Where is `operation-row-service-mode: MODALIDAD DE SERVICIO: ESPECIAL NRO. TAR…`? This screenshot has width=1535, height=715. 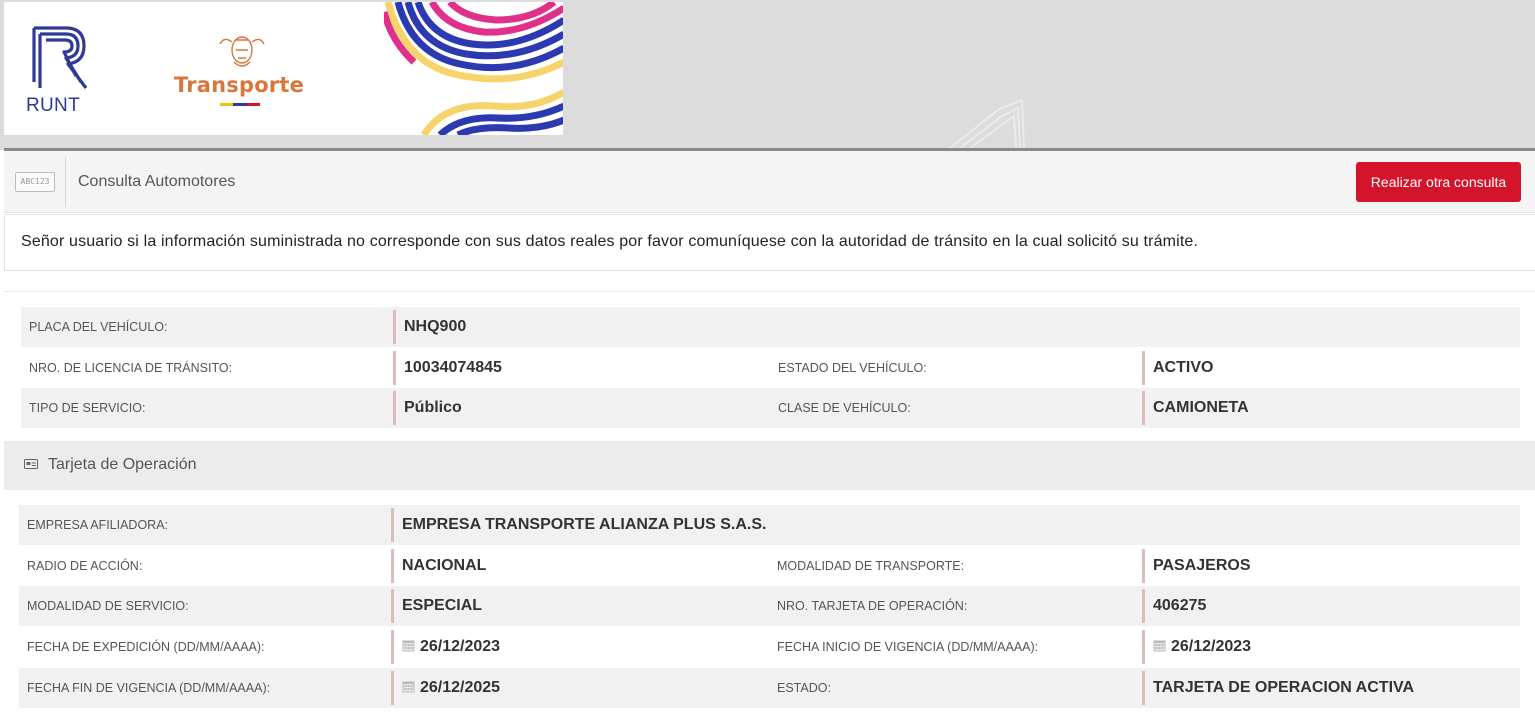
operation-row-service-mode: MODALIDAD DE SERVICIO: ESPECIAL NRO. TAR… is located at coordinates (769, 606).